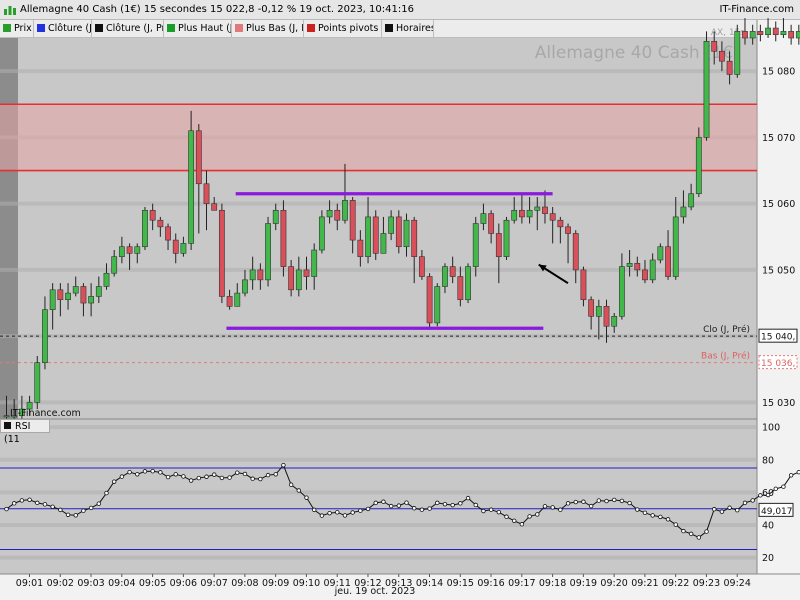 Image resolution: width=800 pixels, height=600 pixels. I want to click on pre-session-shade, so click(9, 228).